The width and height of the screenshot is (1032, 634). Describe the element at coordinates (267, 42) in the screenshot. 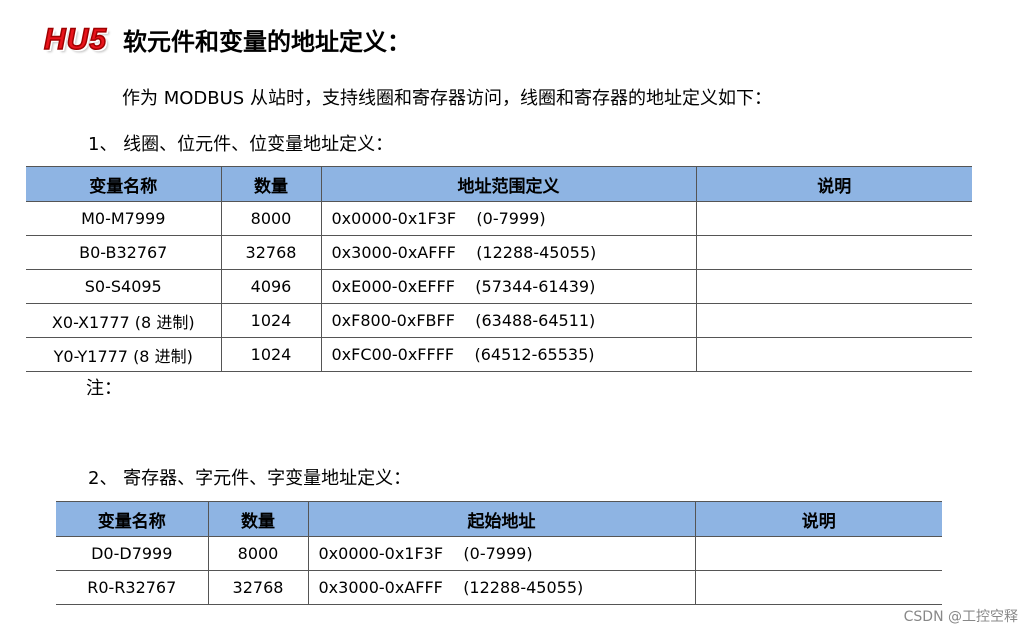

I see `page-title: 软元件和变量的地址定义：` at that location.